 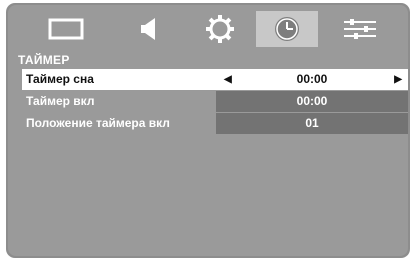 I want to click on tab-picture, so click(x=66, y=29).